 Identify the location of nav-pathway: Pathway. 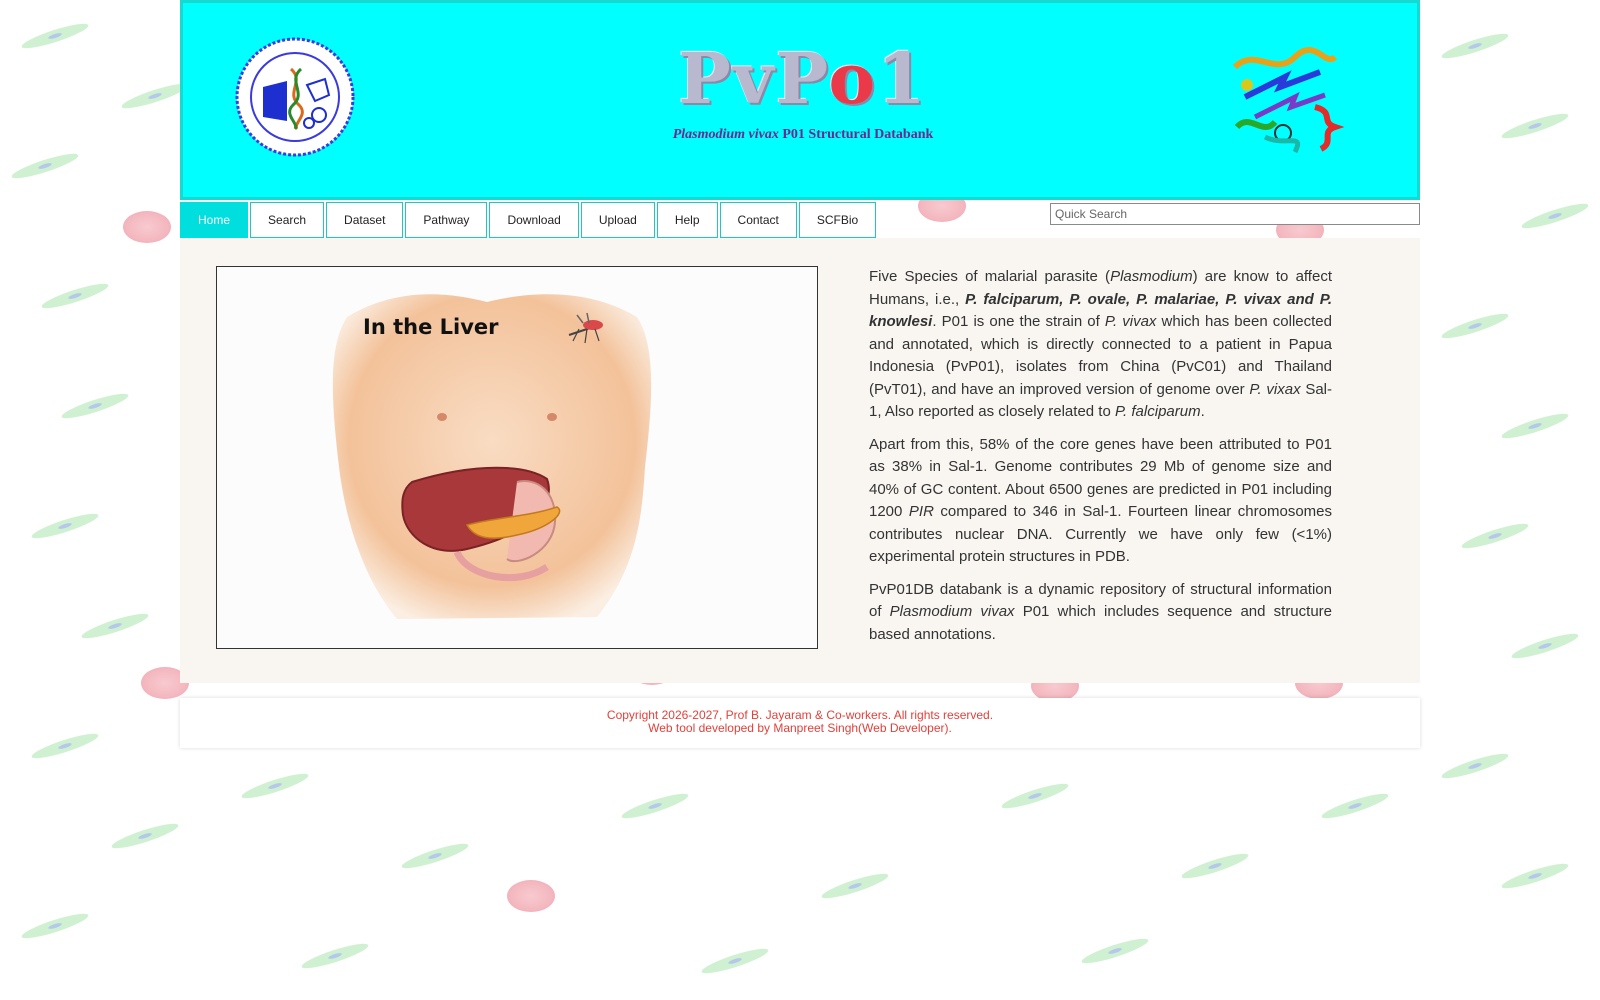
(446, 220).